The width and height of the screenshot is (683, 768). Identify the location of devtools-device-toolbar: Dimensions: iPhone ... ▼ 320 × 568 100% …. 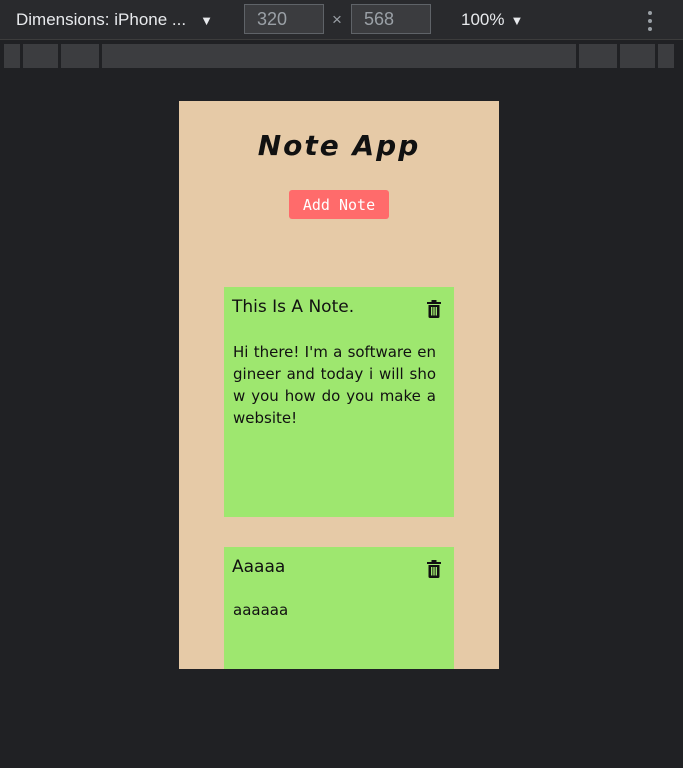
(341, 20).